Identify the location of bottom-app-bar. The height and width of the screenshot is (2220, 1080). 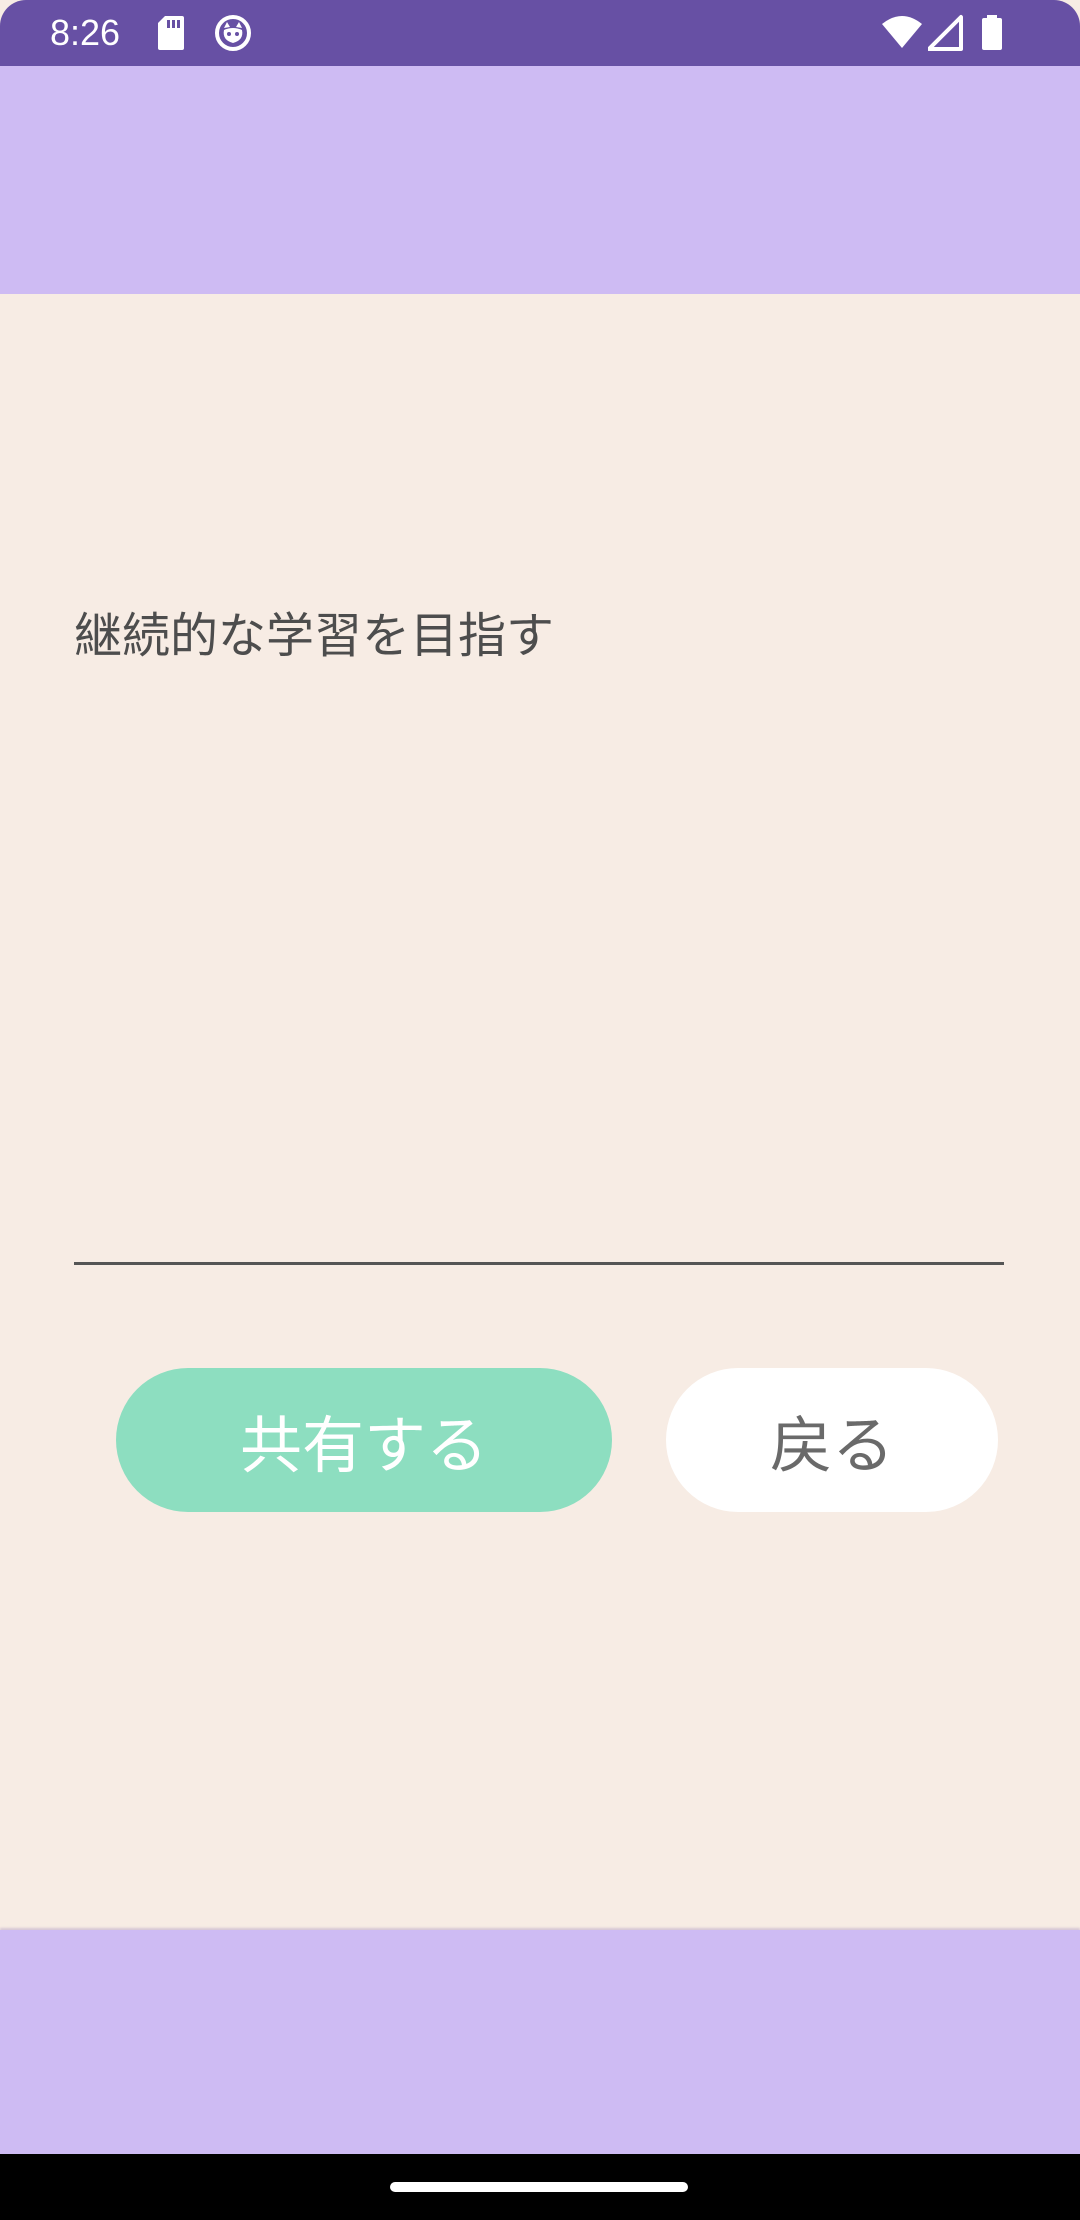
(540, 2042).